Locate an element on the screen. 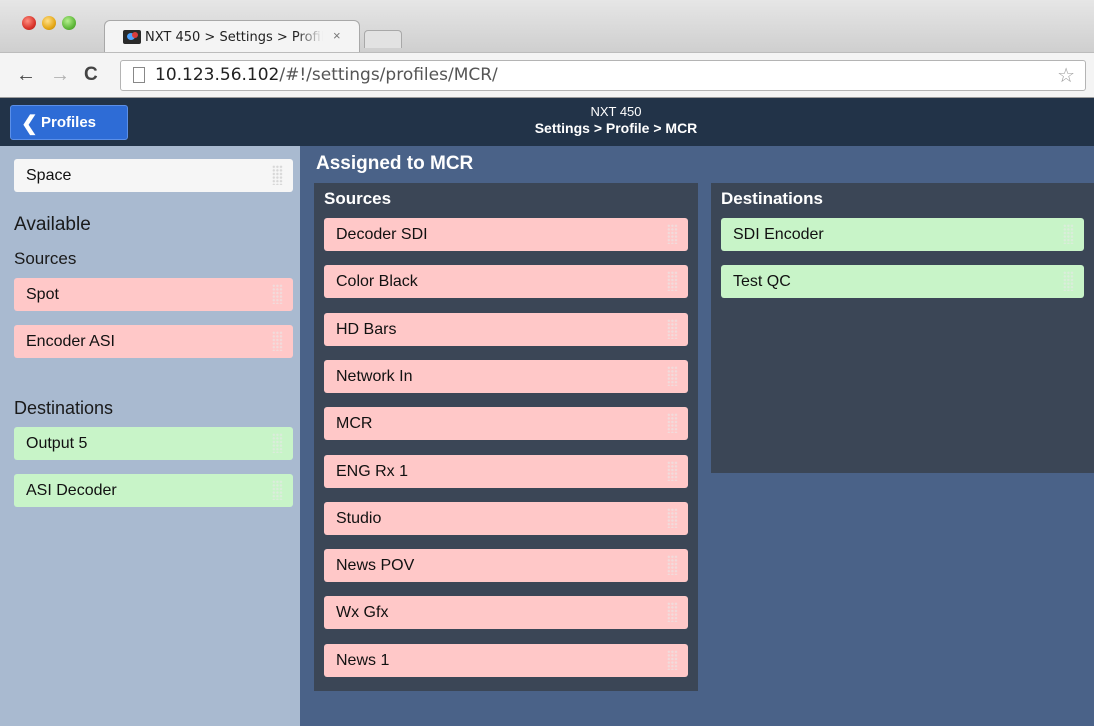 This screenshot has height=726, width=1094. item-label: MCR is located at coordinates (354, 423).